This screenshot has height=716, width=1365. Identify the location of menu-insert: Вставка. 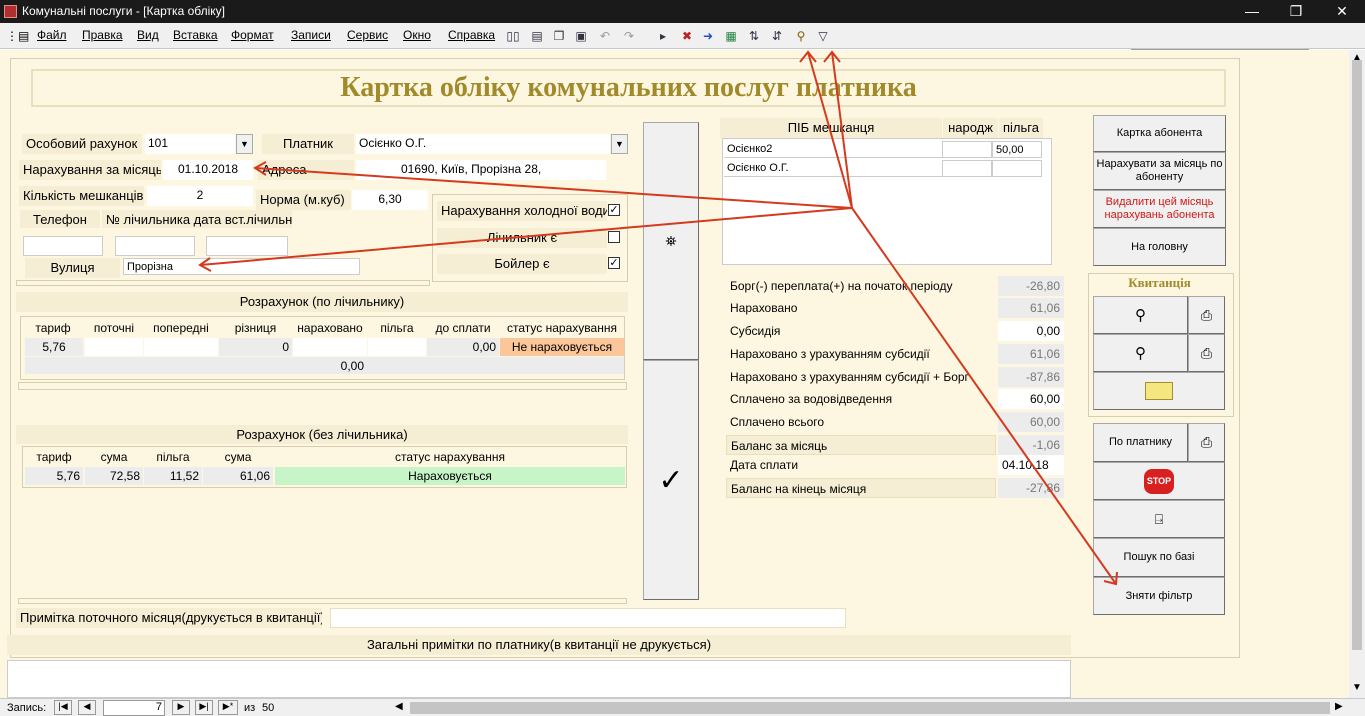
(195, 35).